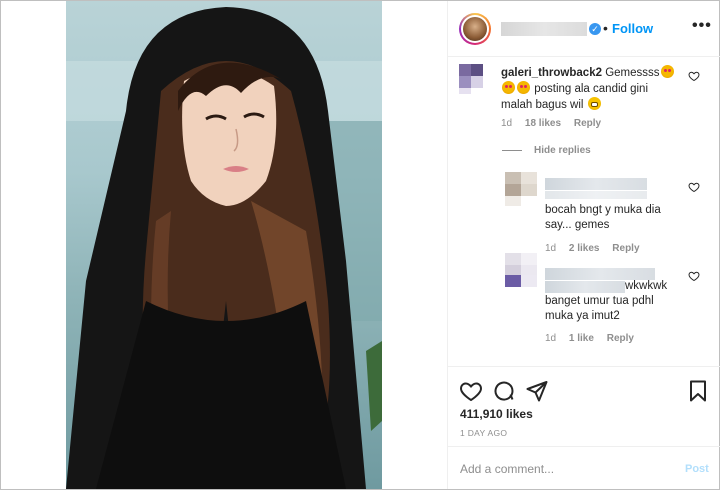 Image resolution: width=720 pixels, height=490 pixels. What do you see at coordinates (594, 103) in the screenshot?
I see `grinning-emoji-icon` at bounding box center [594, 103].